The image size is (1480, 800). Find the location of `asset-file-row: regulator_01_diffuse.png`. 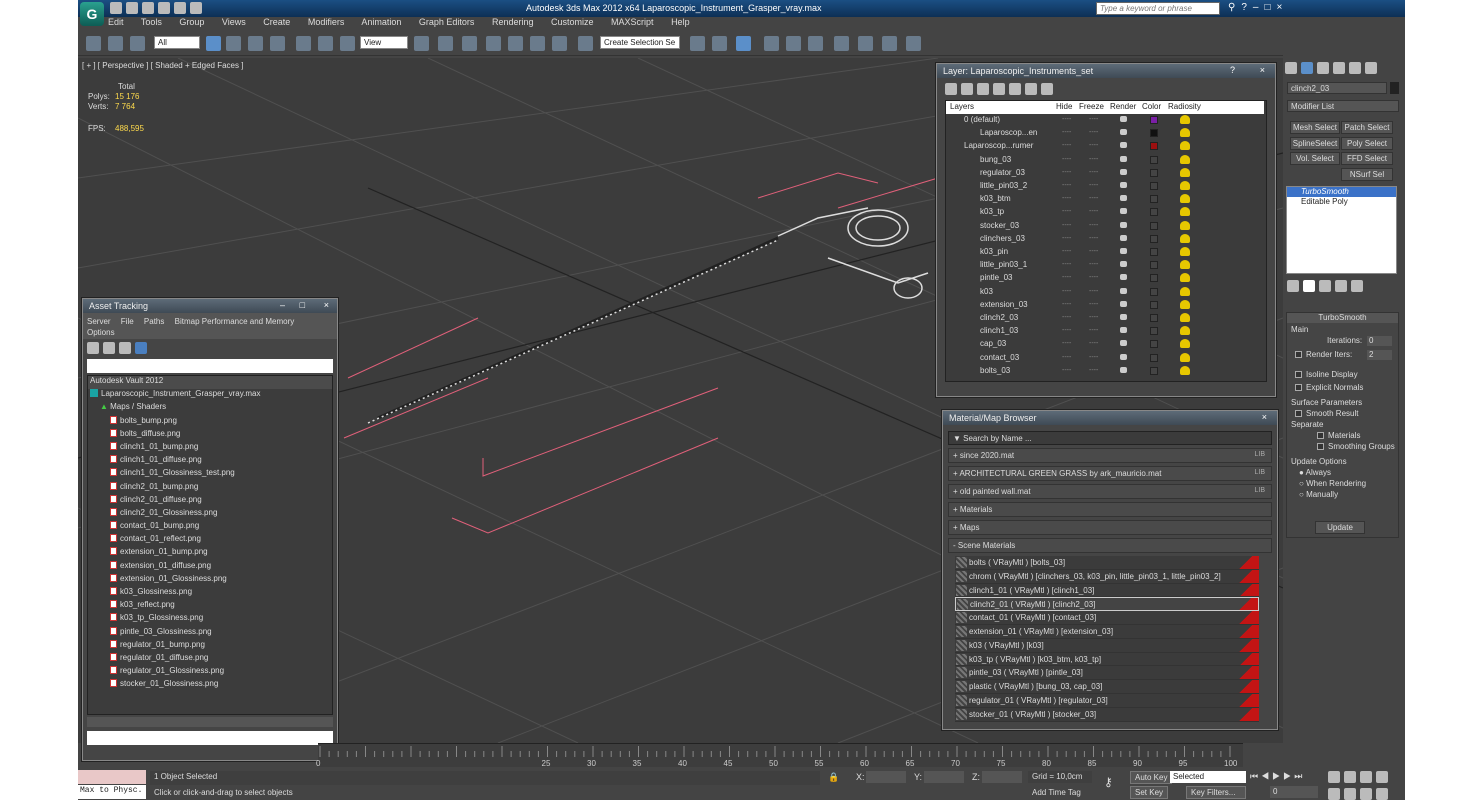

asset-file-row: regulator_01_diffuse.png is located at coordinates (210, 659).